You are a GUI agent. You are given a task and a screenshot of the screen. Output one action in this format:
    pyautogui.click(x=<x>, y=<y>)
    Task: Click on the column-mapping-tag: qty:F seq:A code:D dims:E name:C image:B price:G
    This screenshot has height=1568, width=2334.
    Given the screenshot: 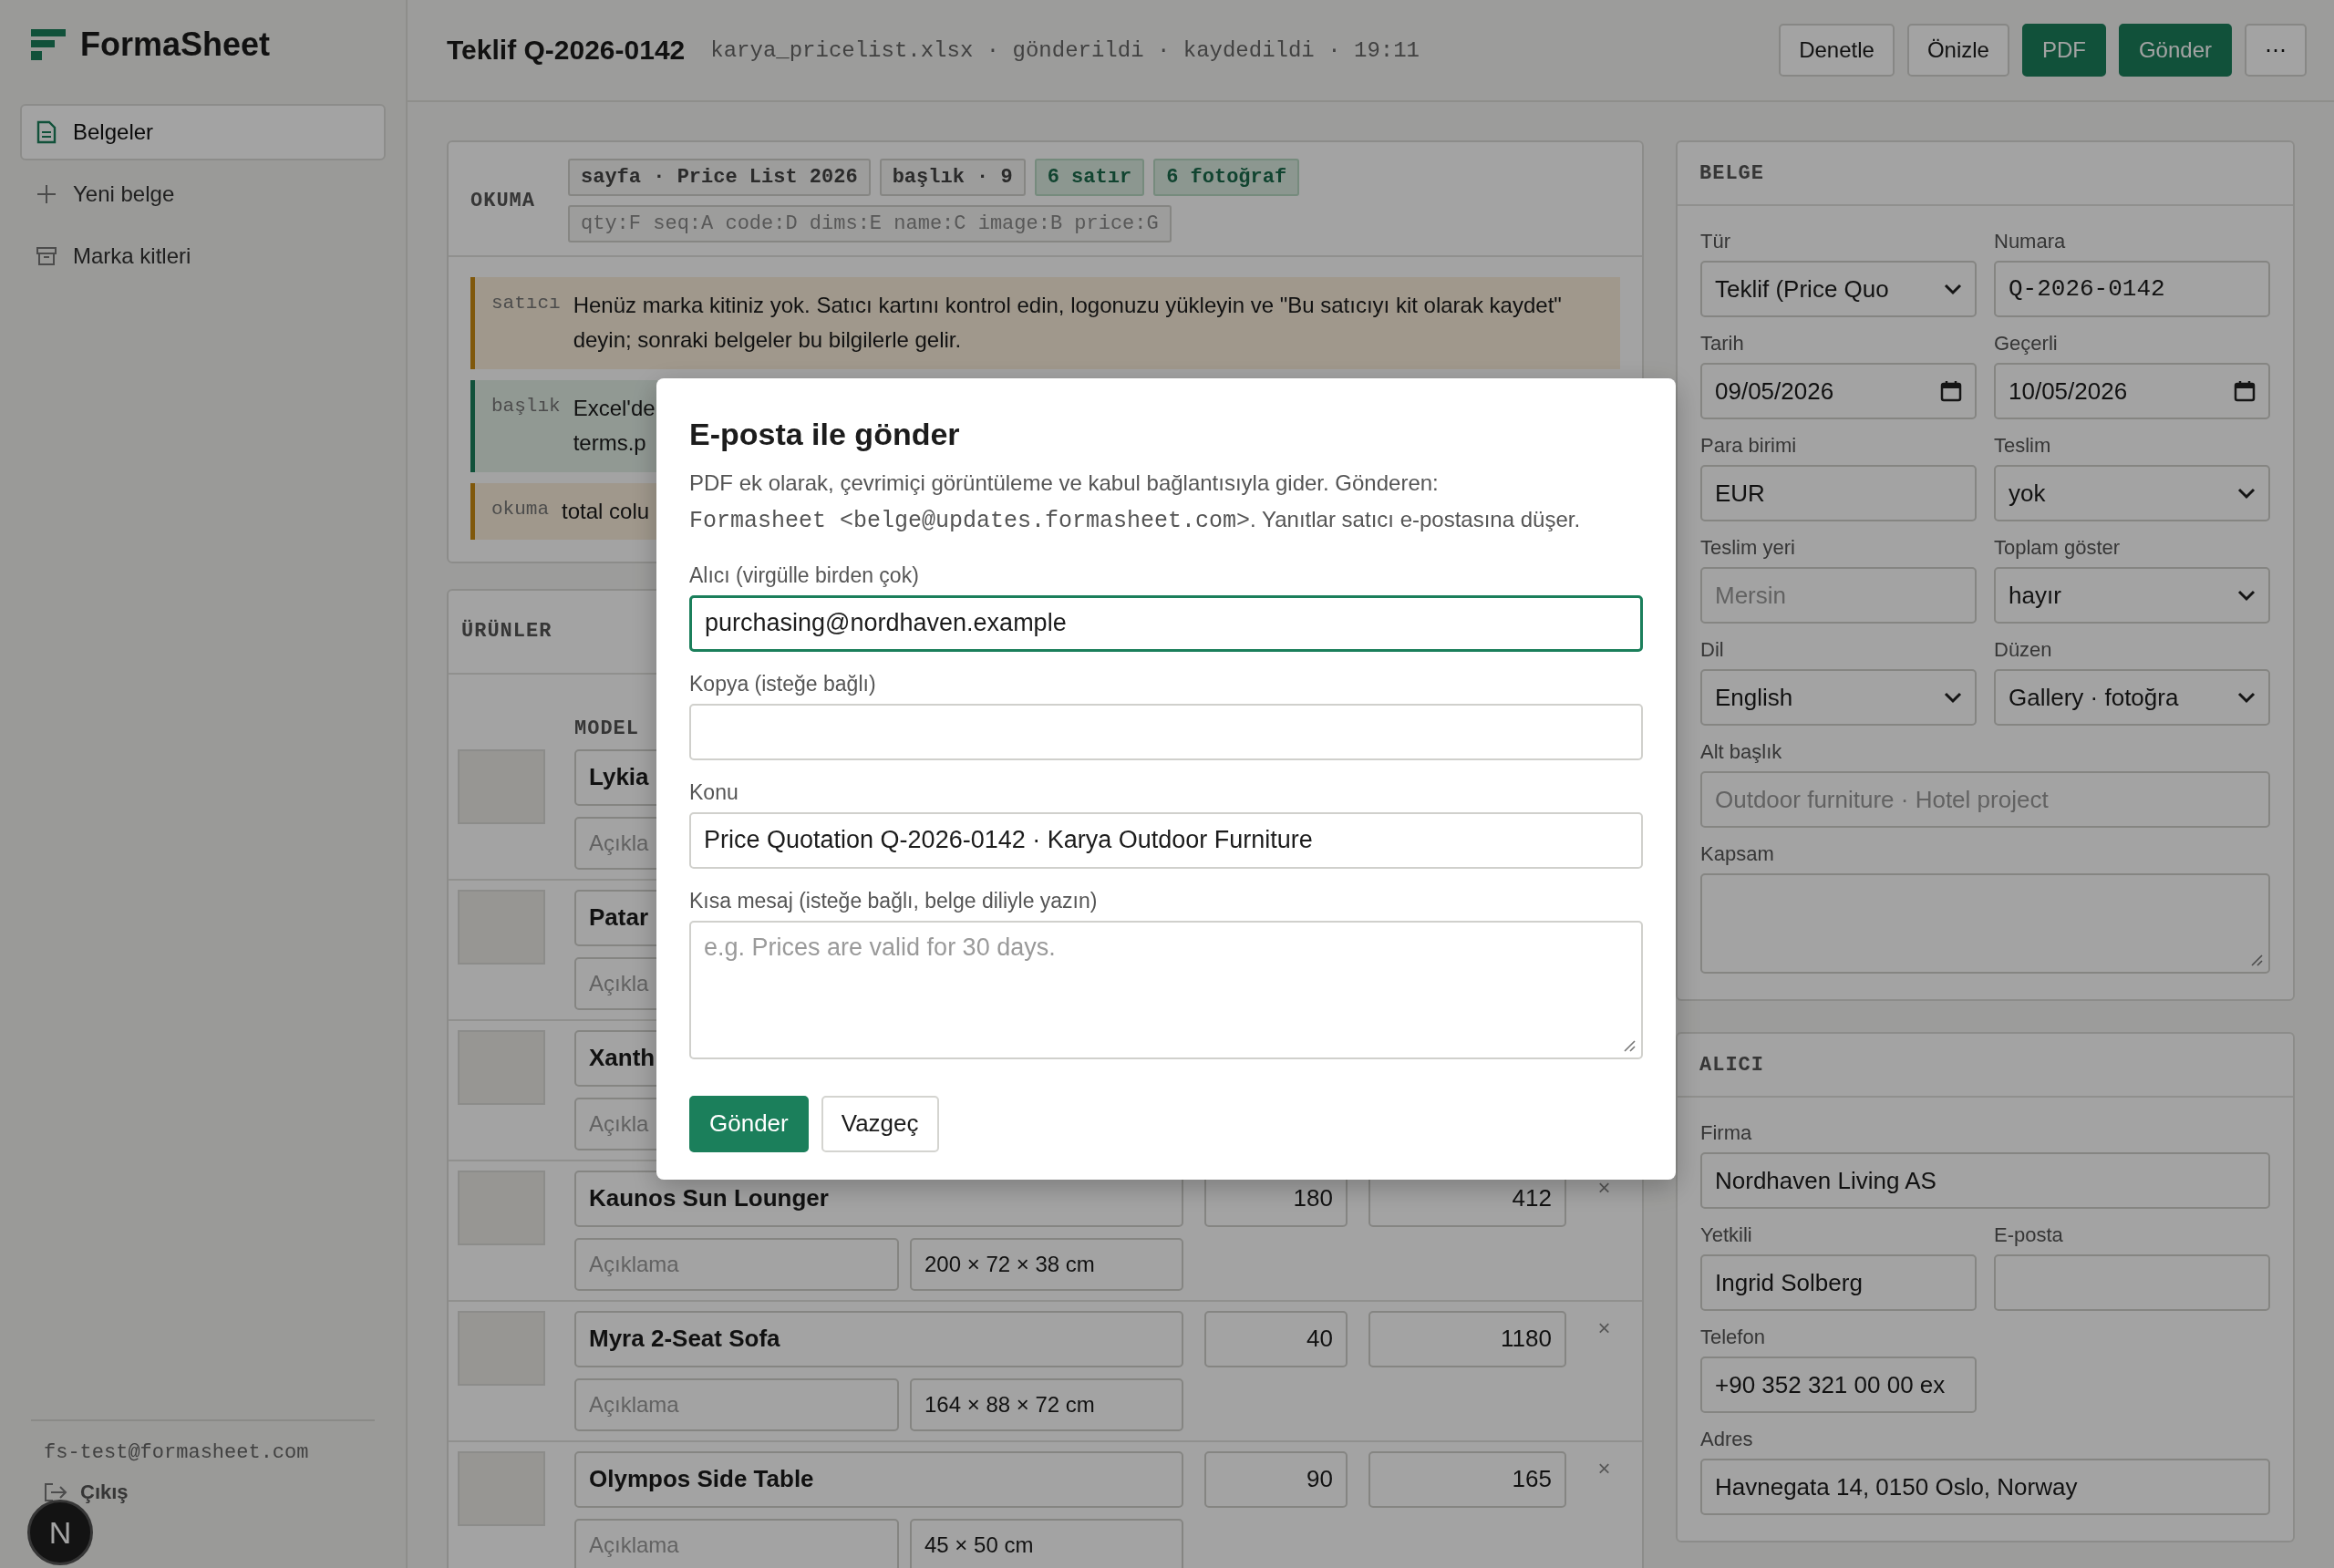 What is the action you would take?
    pyautogui.click(x=870, y=223)
    